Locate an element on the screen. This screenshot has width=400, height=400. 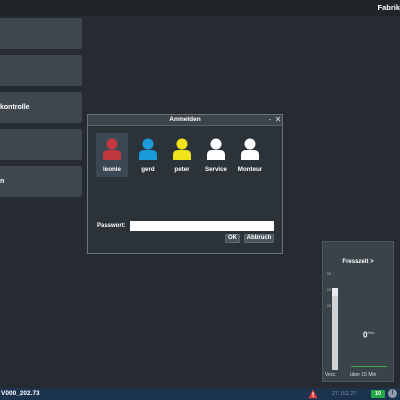
ok-button: OK is located at coordinates (232, 238).